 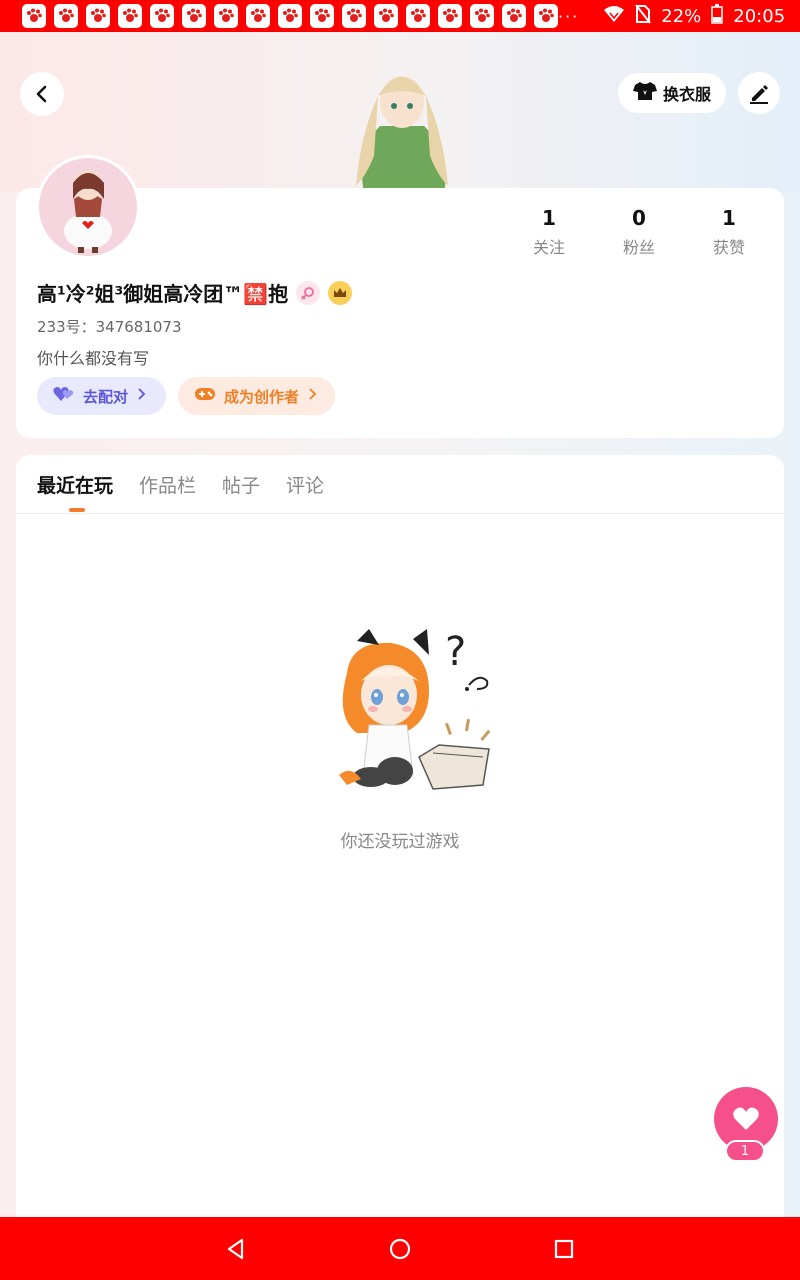 I want to click on followers-label: 粉丝, so click(x=638, y=247).